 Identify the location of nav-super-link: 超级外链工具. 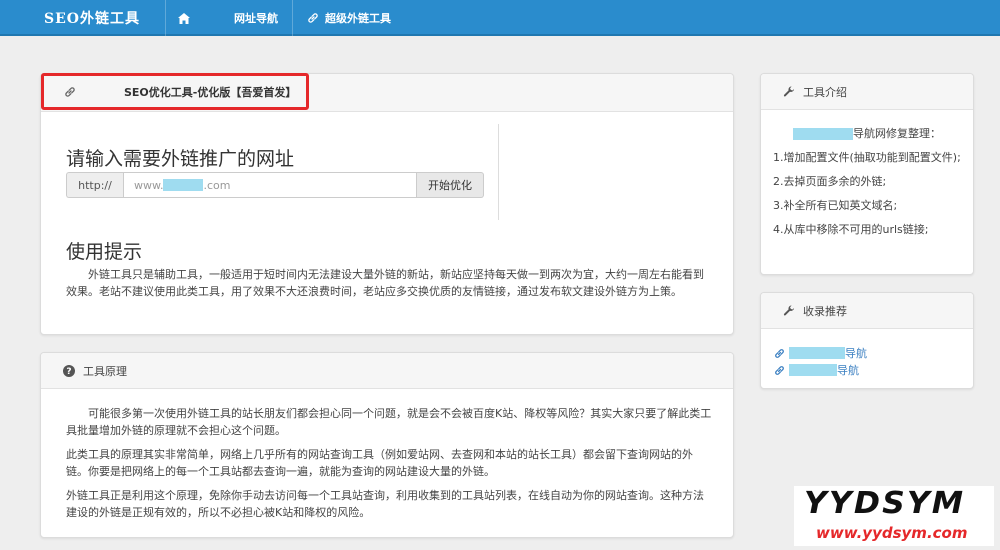
(348, 18).